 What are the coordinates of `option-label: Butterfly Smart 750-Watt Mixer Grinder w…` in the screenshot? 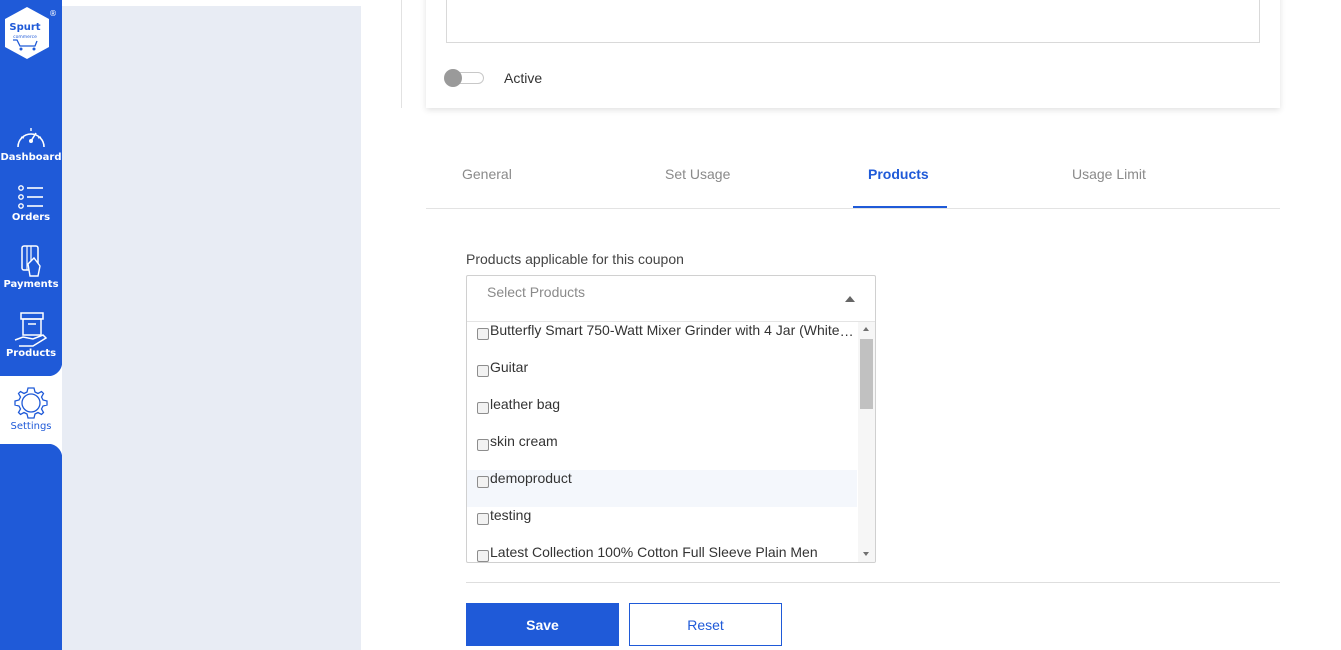 It's located at (673, 330).